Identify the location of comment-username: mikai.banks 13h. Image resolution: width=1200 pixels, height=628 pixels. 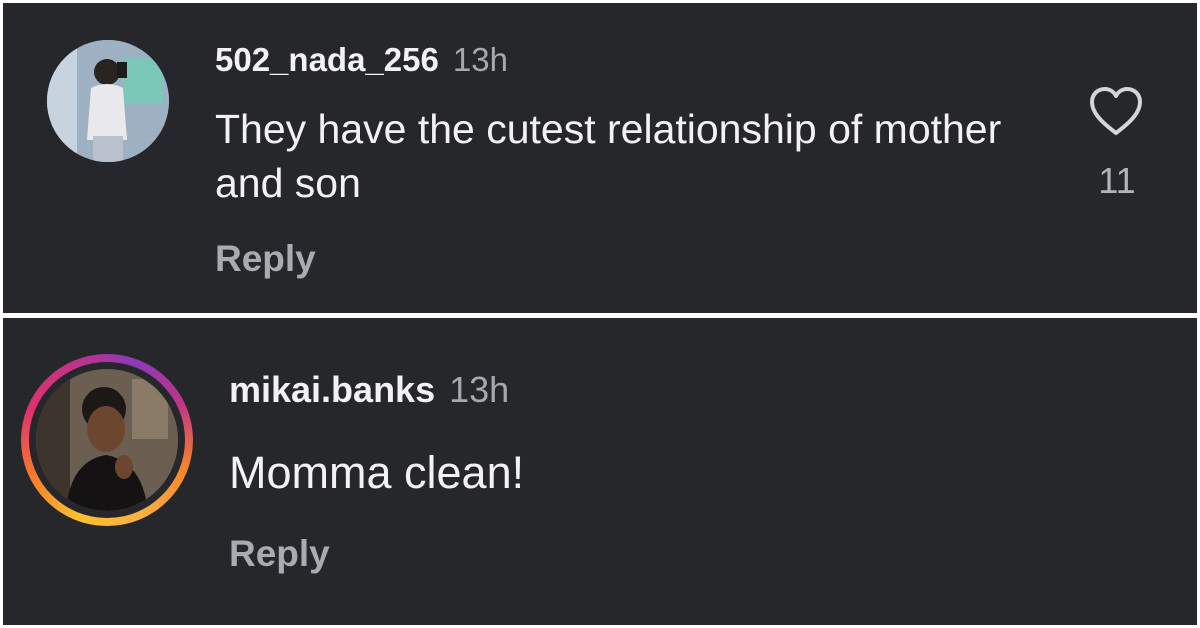
(369, 390).